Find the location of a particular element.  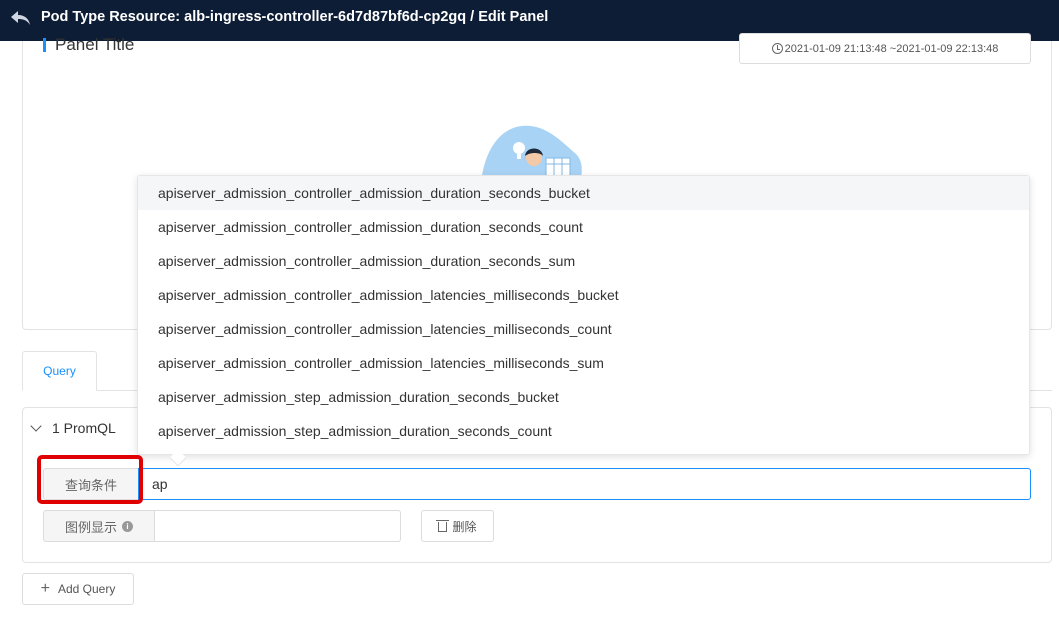

add-query-button: + Add Query is located at coordinates (78, 589).